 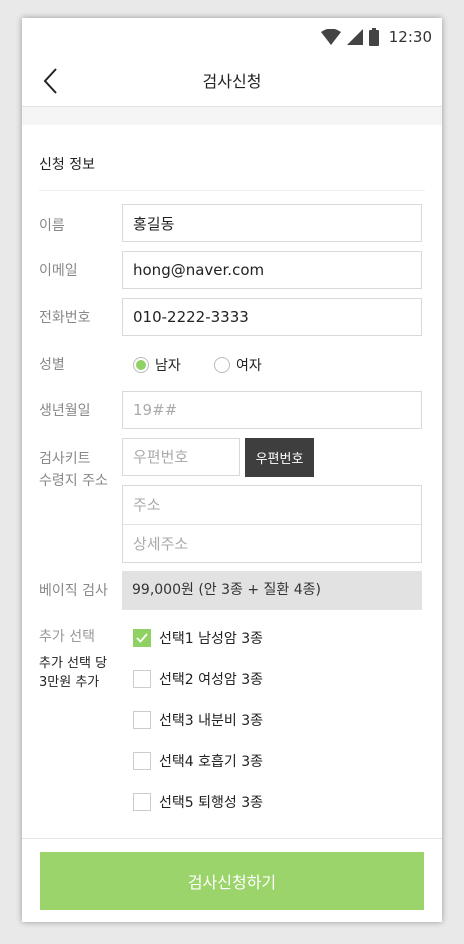 I want to click on status-icons: 12:30, so click(x=376, y=37).